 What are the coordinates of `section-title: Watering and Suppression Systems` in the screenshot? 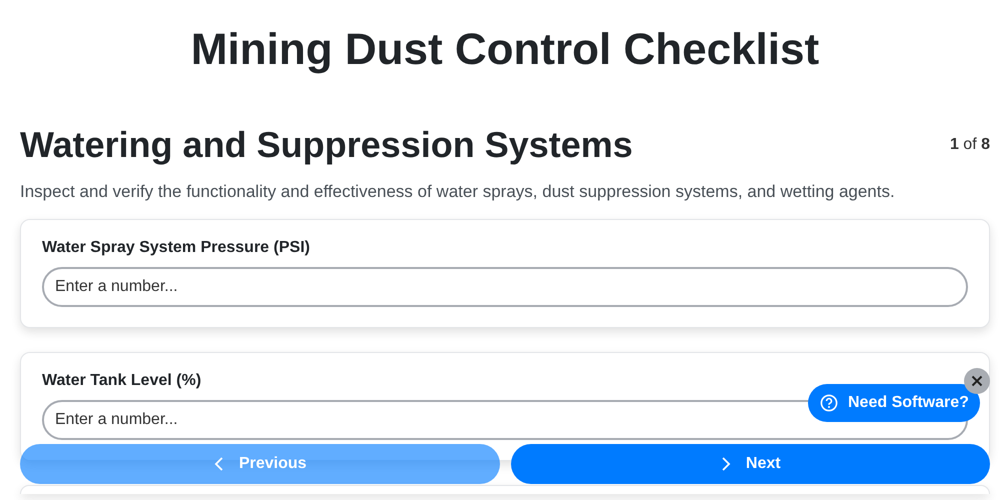 It's located at (326, 145).